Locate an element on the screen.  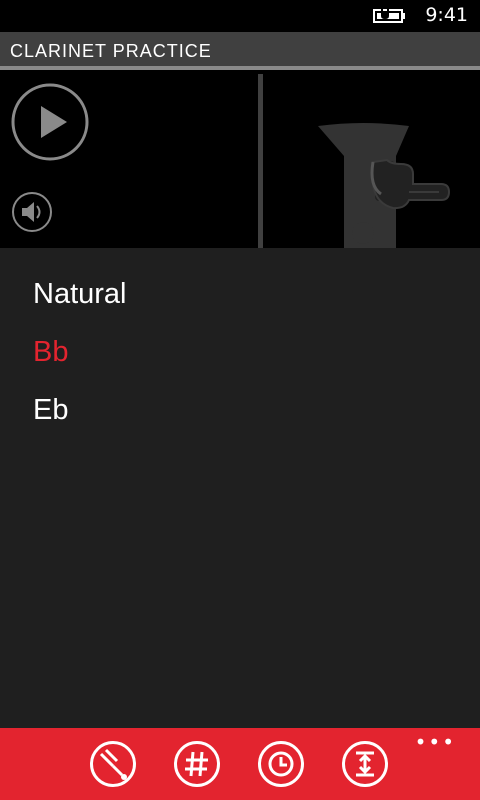
more-options-button: ••• is located at coordinates (435, 742).